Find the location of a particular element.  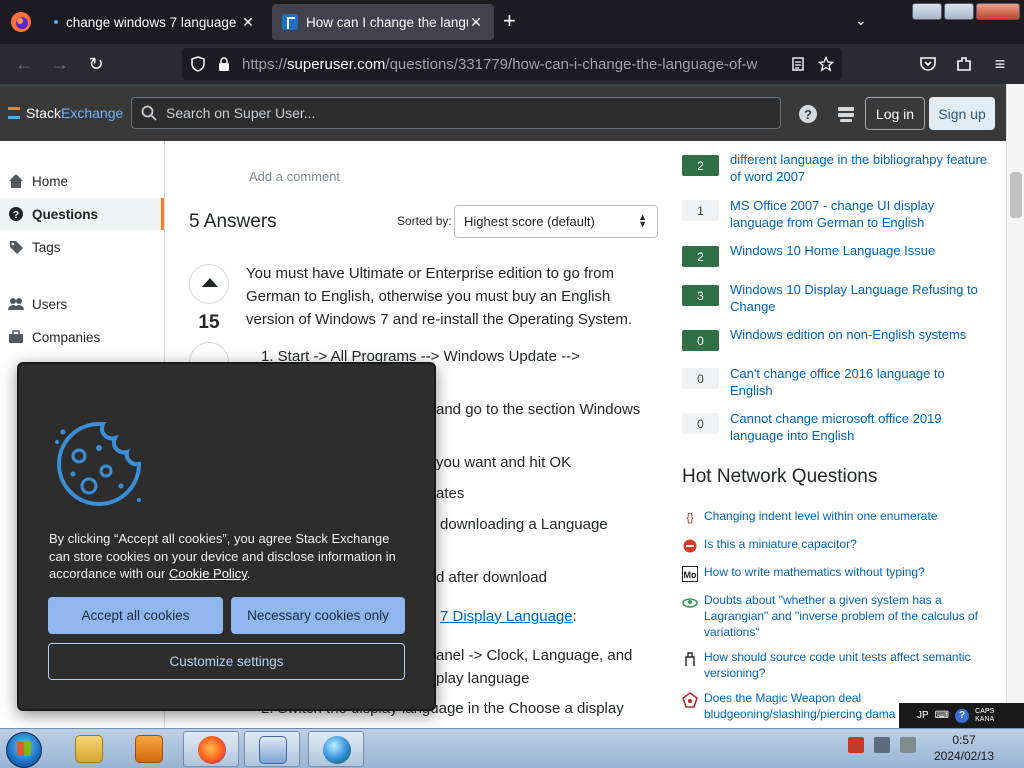

superuser-favicon-icon is located at coordinates (290, 22).